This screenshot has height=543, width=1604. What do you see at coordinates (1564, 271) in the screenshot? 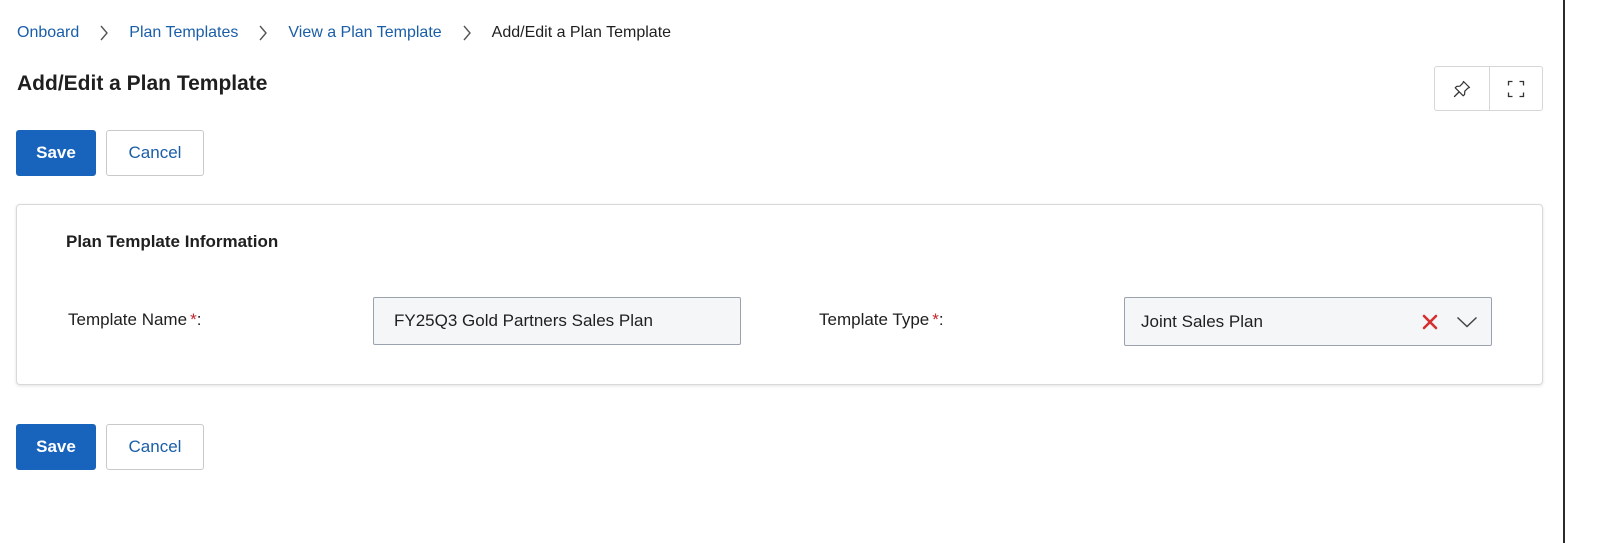
I see `window-edge` at bounding box center [1564, 271].